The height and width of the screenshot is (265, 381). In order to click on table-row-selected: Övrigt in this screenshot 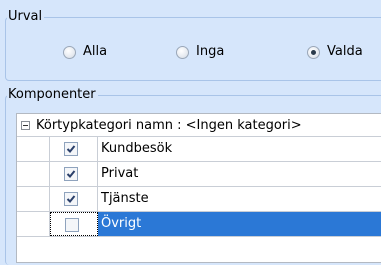, I will do `click(199, 224)`.